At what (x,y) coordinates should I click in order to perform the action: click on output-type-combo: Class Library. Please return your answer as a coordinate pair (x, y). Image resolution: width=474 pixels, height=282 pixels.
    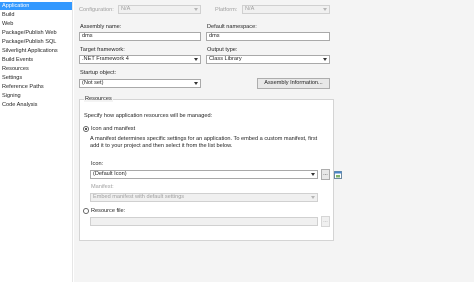
    Looking at the image, I should click on (268, 59).